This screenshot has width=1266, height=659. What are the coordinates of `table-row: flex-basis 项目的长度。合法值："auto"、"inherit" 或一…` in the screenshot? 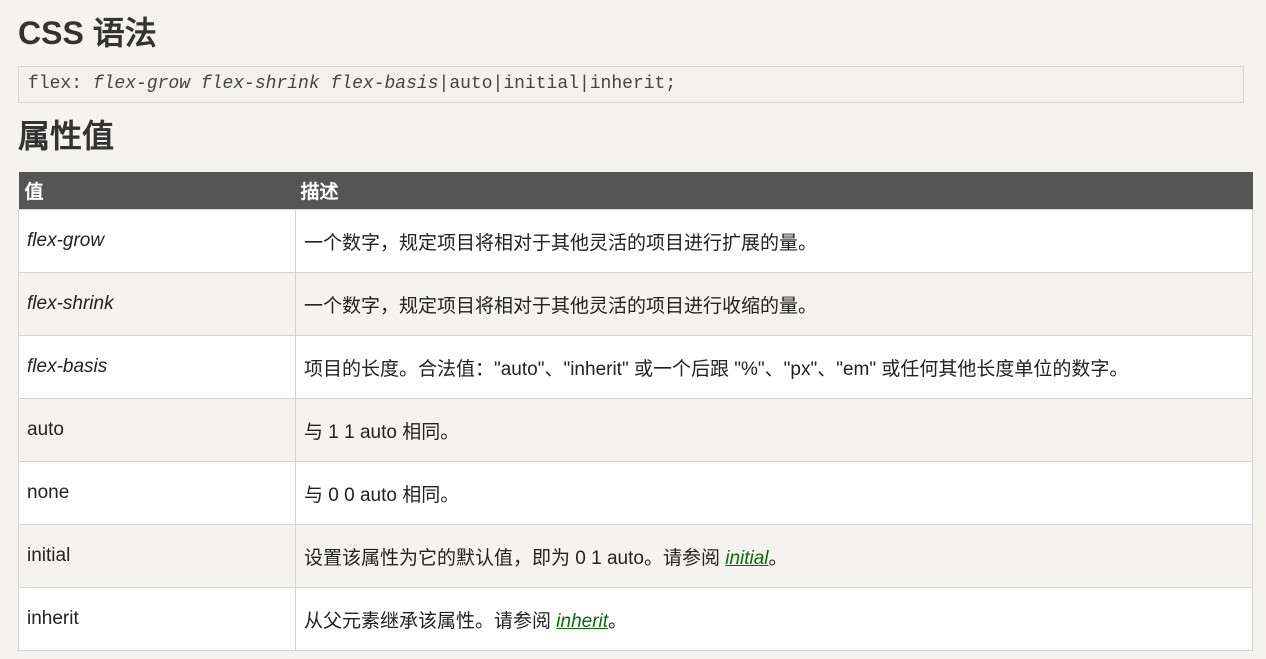 It's located at (635, 367).